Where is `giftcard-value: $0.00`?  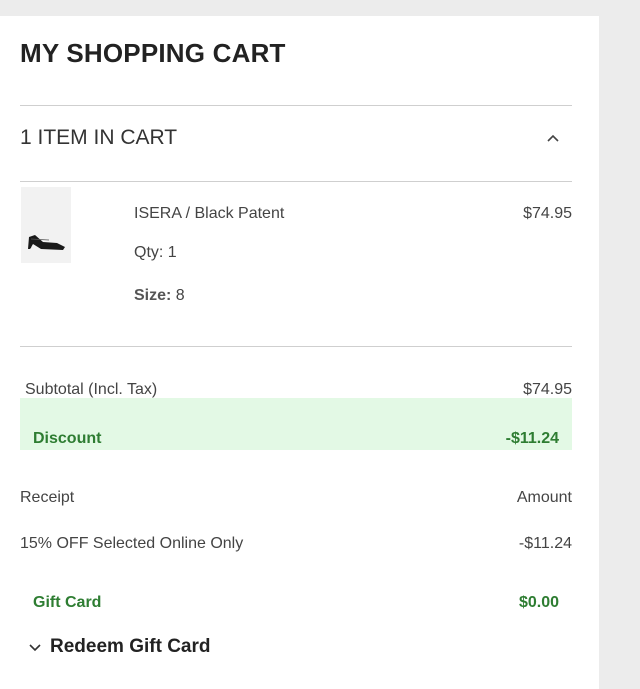 giftcard-value: $0.00 is located at coordinates (538, 602).